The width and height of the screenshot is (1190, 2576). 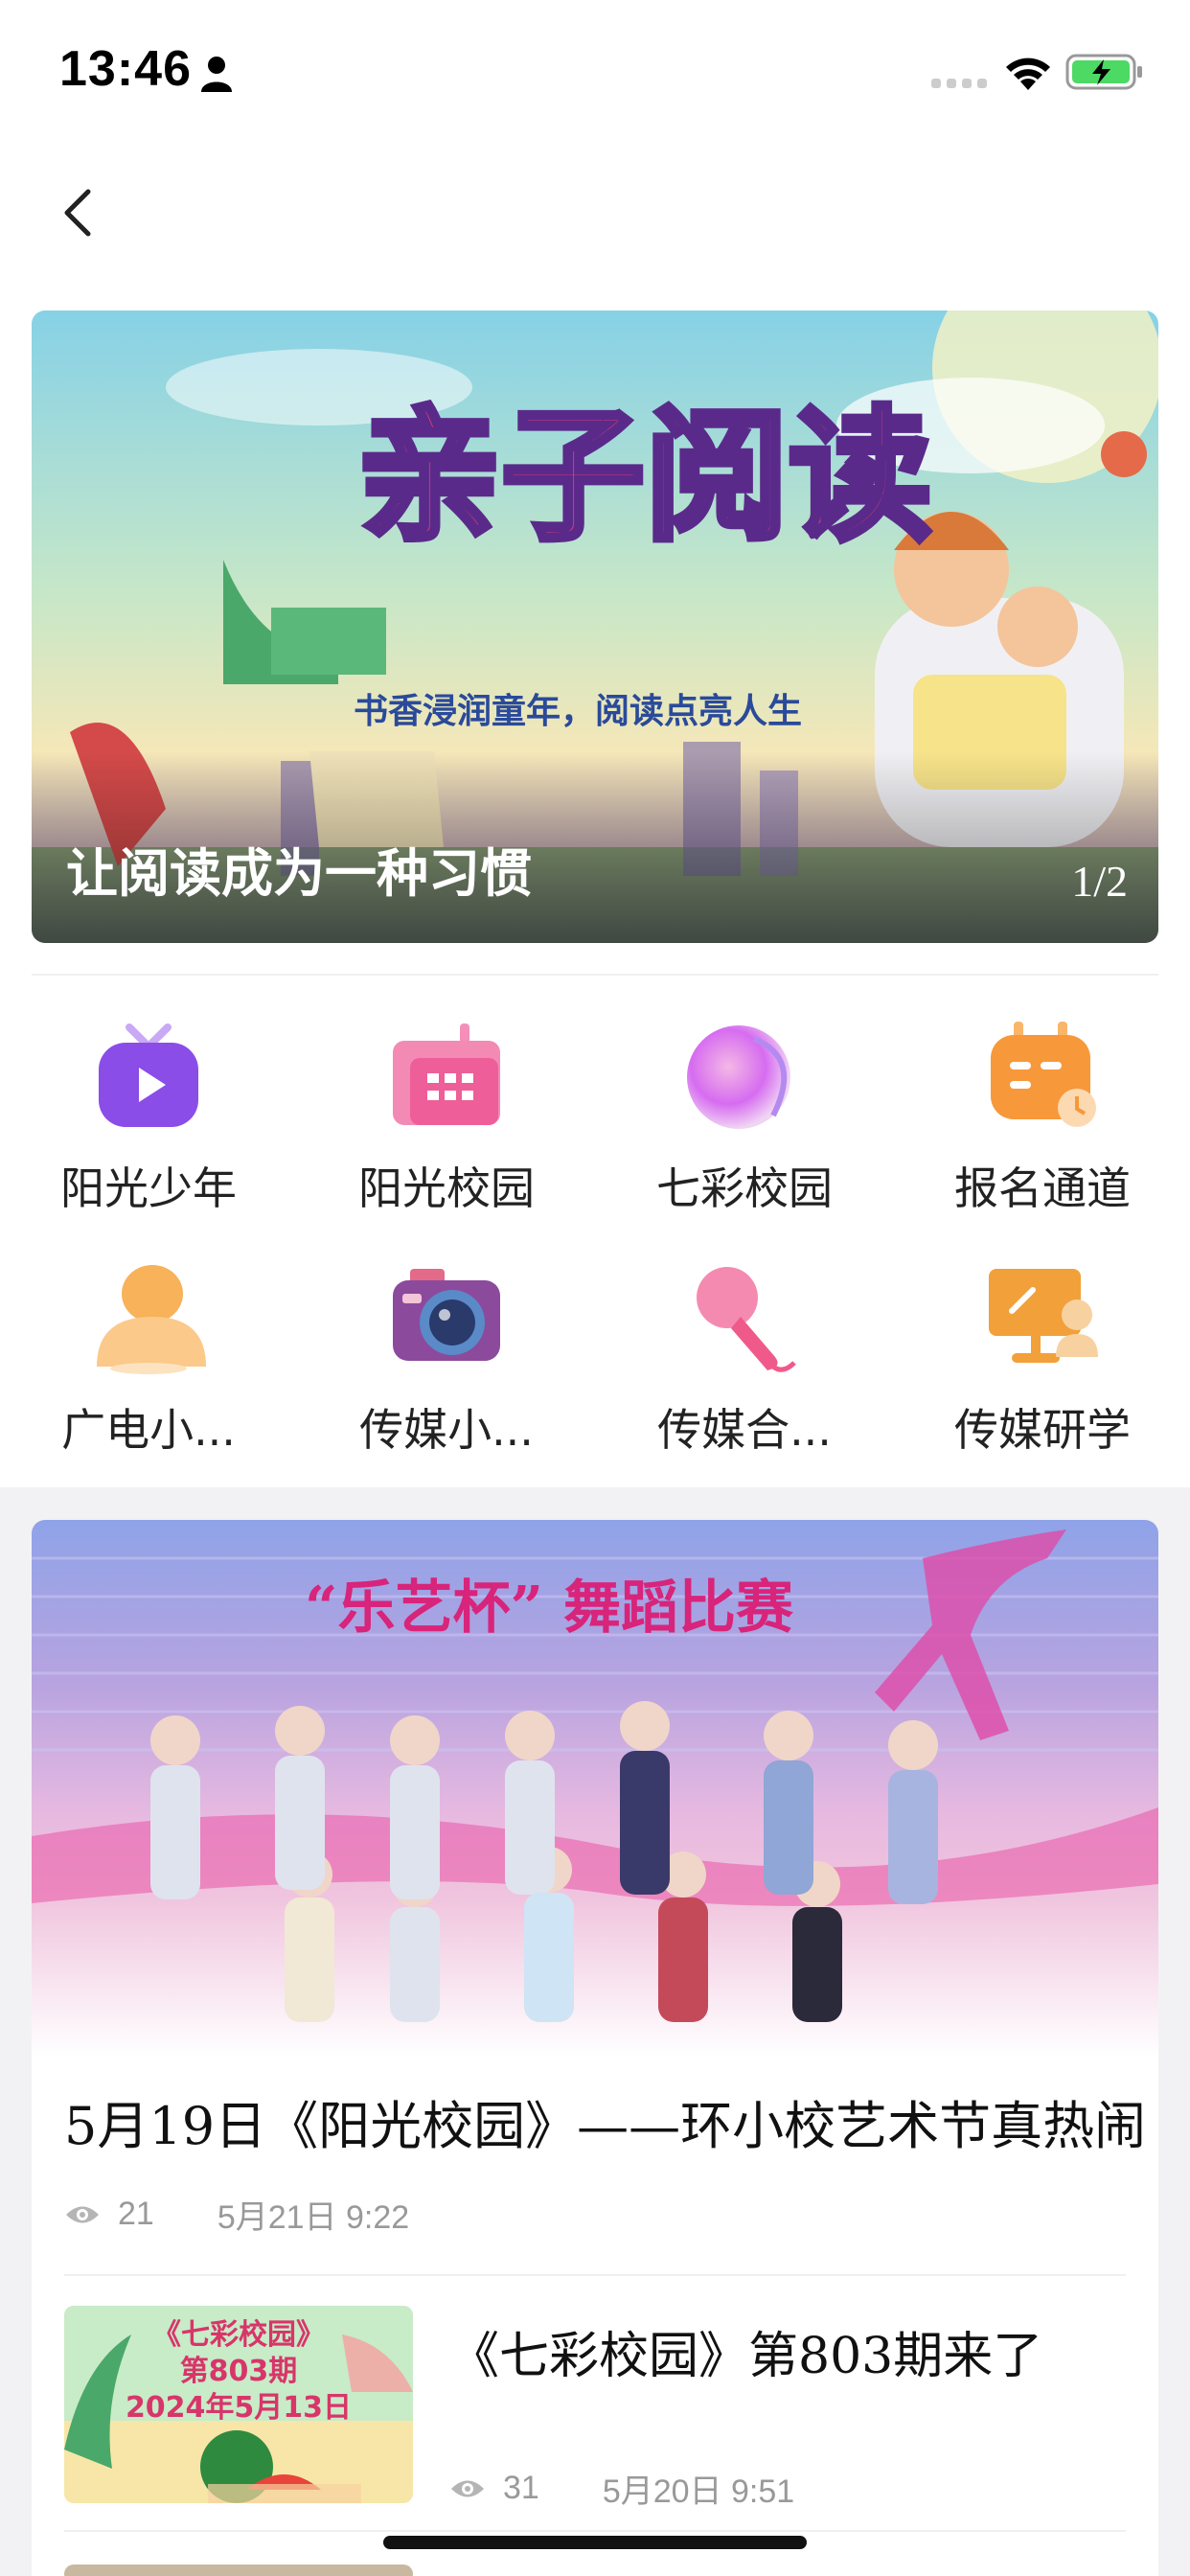 I want to click on banner-caption: 让阅读成为一种习惯, so click(x=299, y=873).